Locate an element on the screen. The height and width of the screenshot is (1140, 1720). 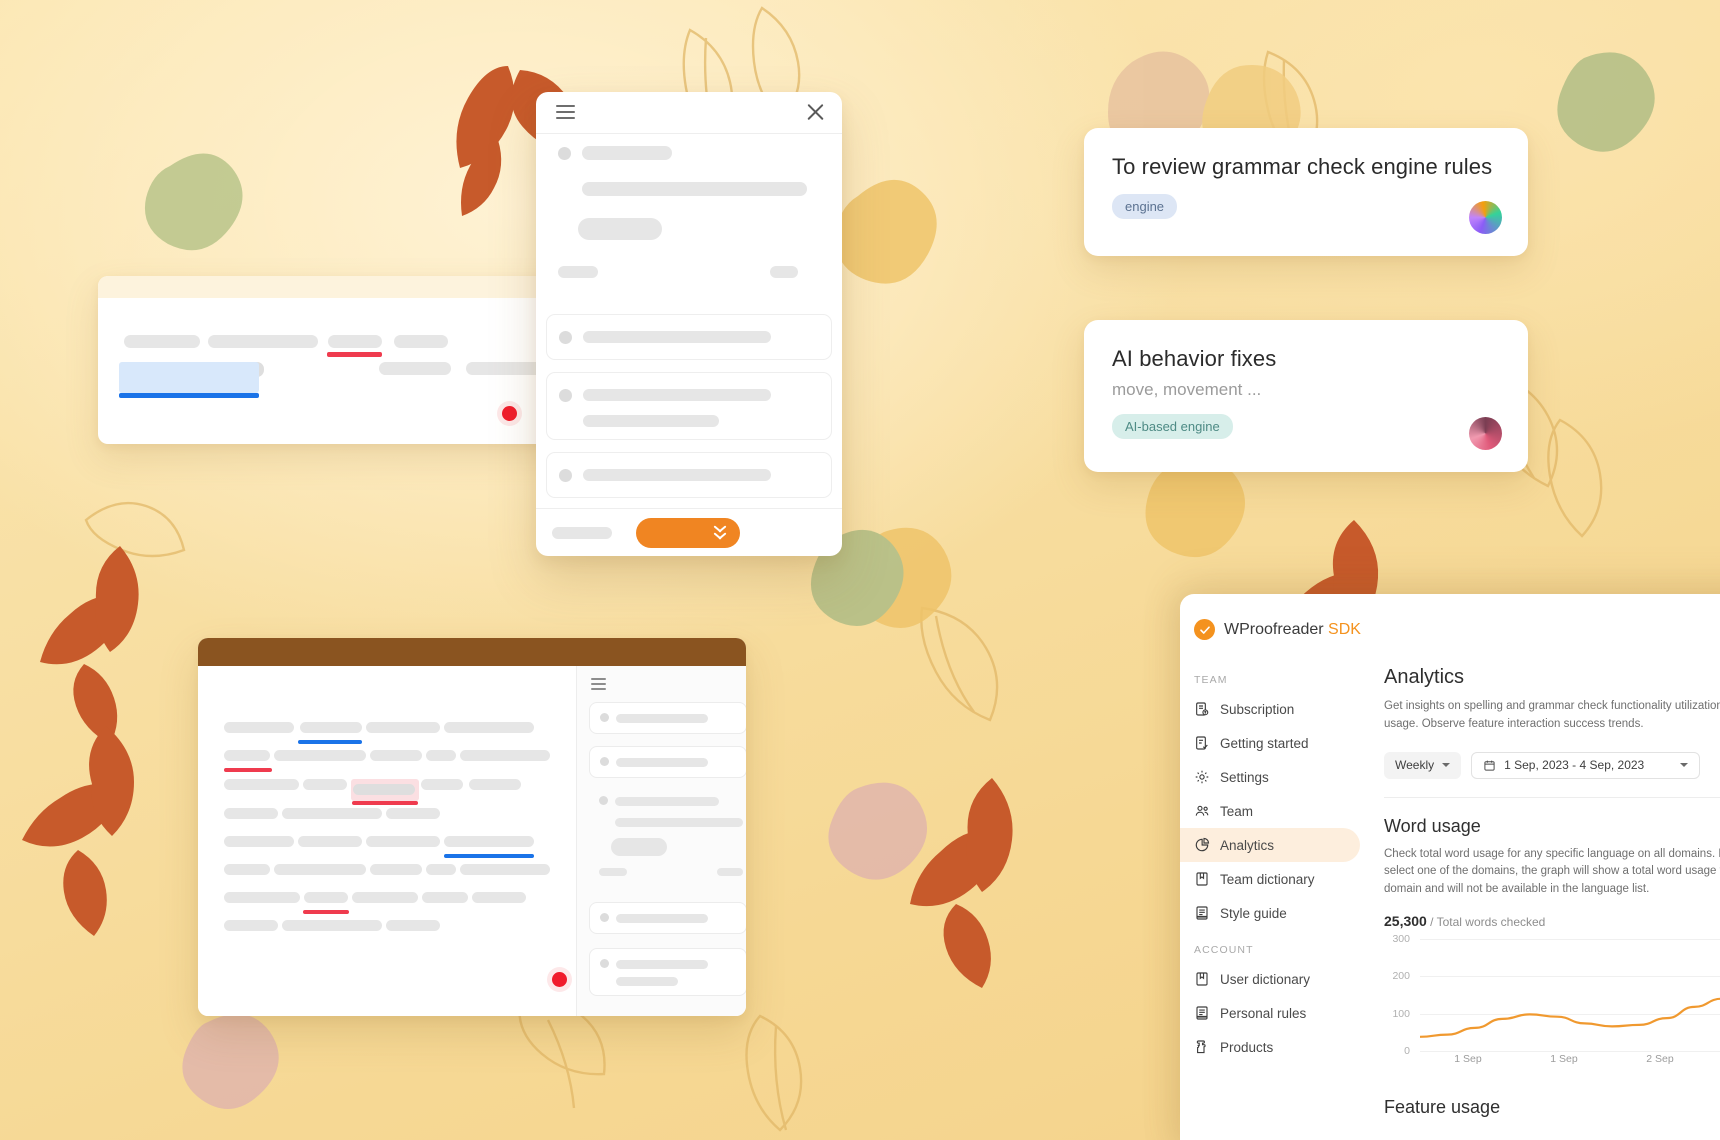
analytics-icon is located at coordinates (1202, 845).